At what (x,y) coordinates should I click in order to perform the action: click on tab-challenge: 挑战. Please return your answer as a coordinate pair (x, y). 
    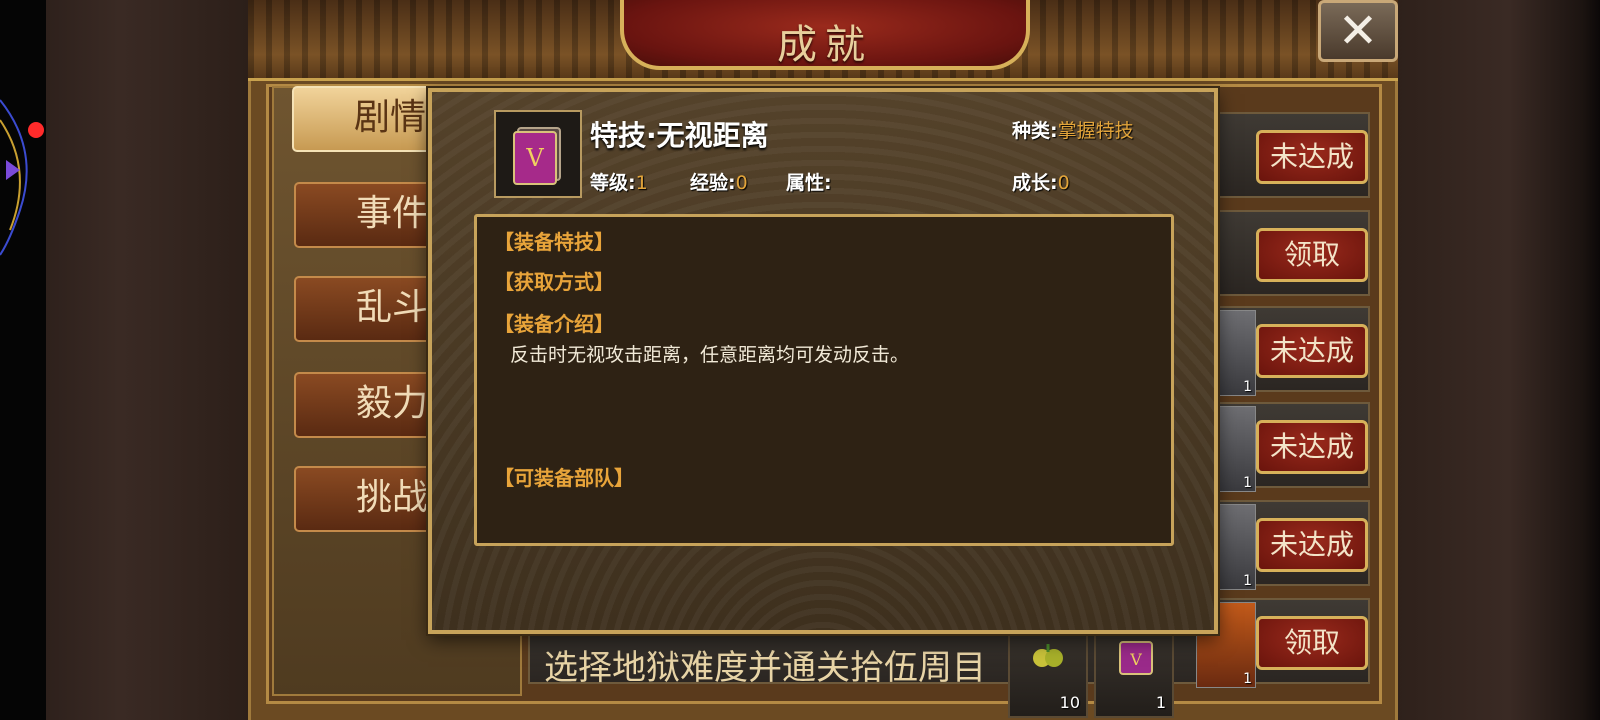
    Looking at the image, I should click on (369, 499).